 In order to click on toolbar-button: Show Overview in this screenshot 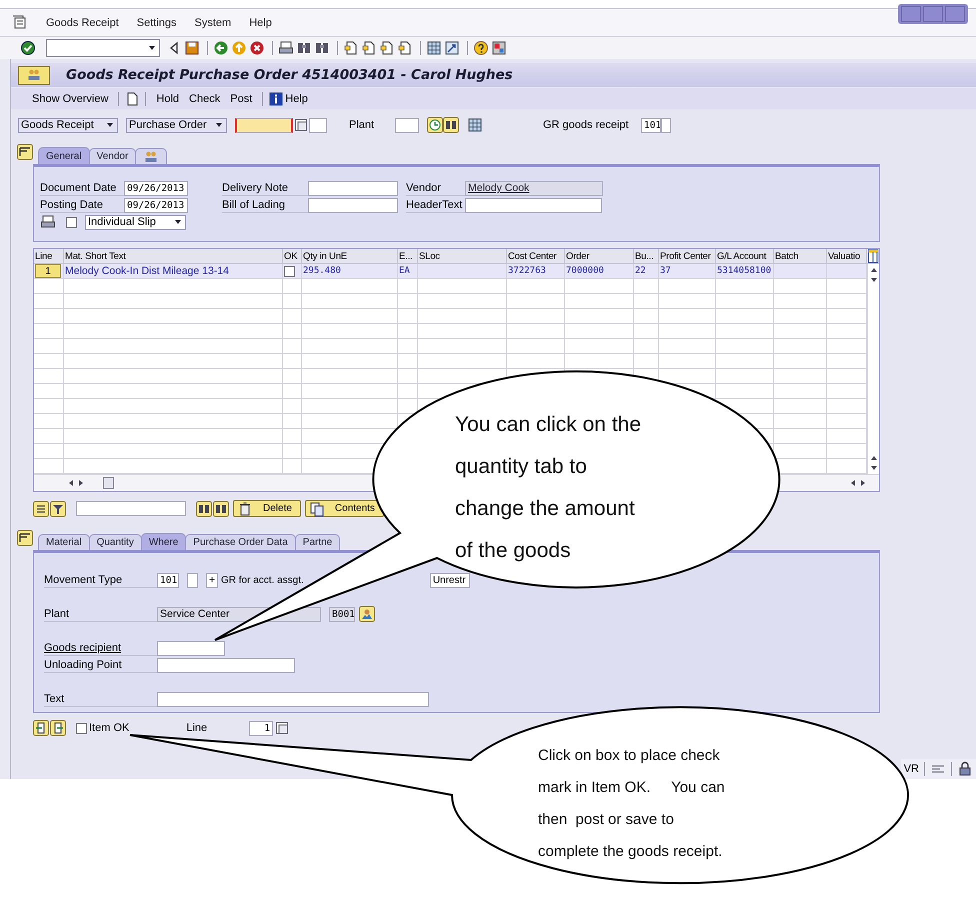, I will do `click(70, 98)`.